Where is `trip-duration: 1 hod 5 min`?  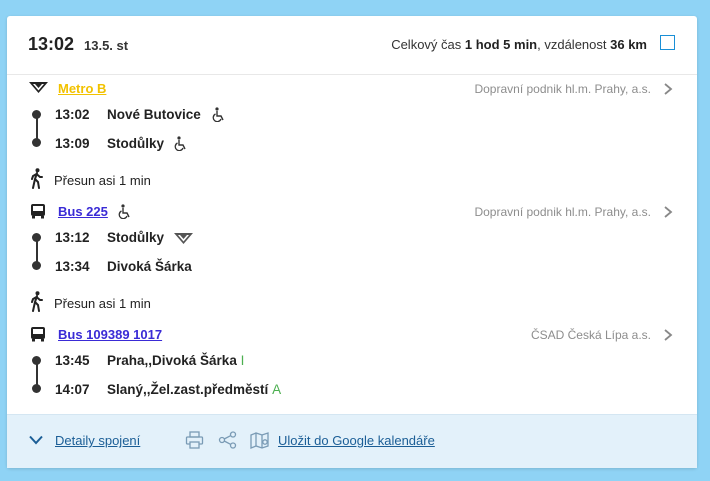
trip-duration: 1 hod 5 min is located at coordinates (501, 44).